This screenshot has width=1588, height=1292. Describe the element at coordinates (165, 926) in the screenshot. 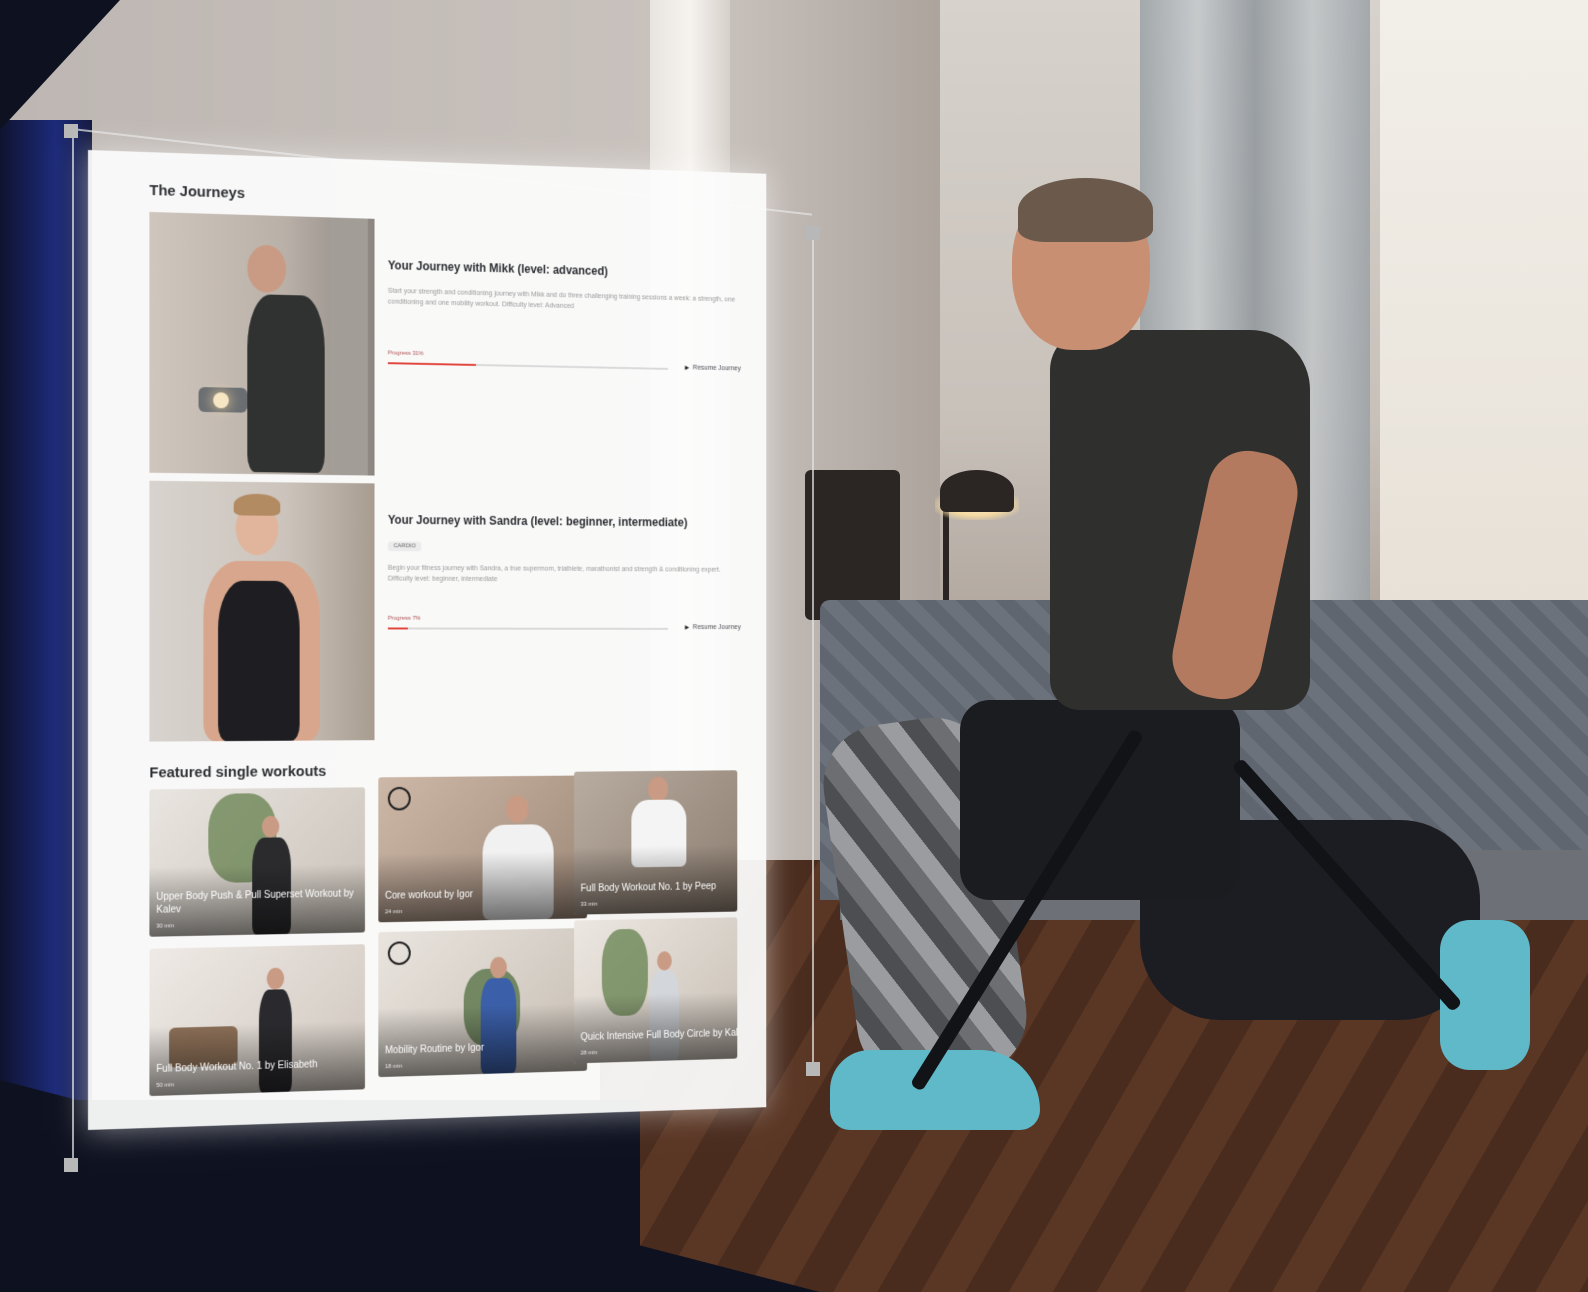

I see `workout-duration: 30 min` at that location.